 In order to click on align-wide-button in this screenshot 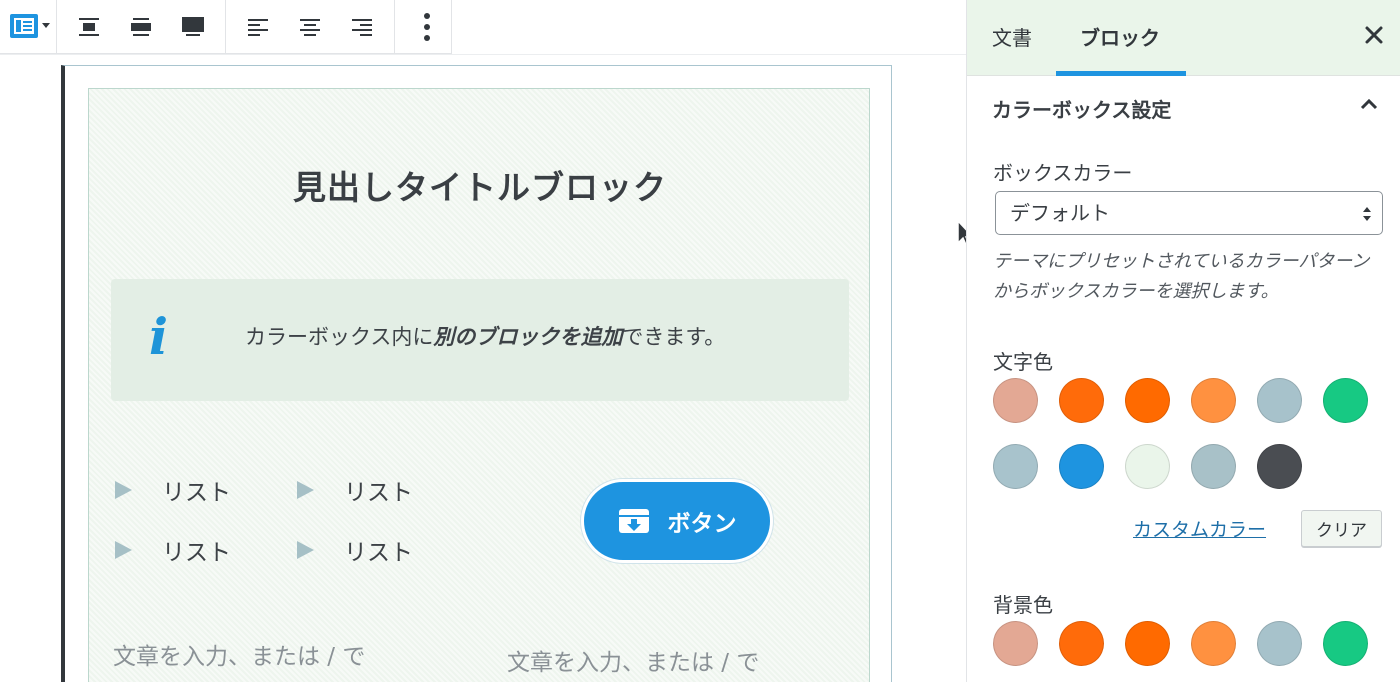, I will do `click(141, 27)`.